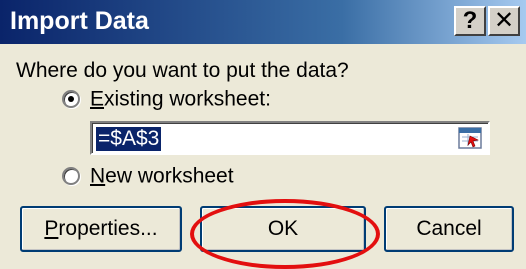  What do you see at coordinates (129, 139) in the screenshot?
I see `cell-reference-value: =$A$3` at bounding box center [129, 139].